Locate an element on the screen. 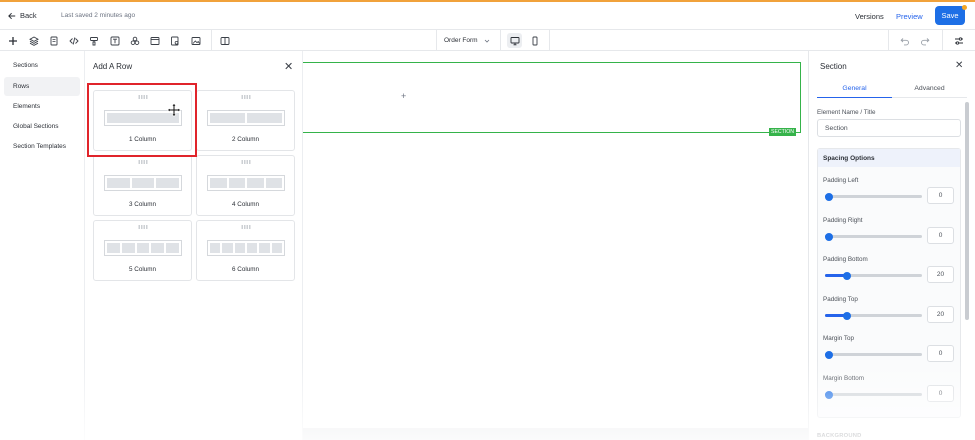 The image size is (975, 440). nav-item-sections: Sections is located at coordinates (42, 65).